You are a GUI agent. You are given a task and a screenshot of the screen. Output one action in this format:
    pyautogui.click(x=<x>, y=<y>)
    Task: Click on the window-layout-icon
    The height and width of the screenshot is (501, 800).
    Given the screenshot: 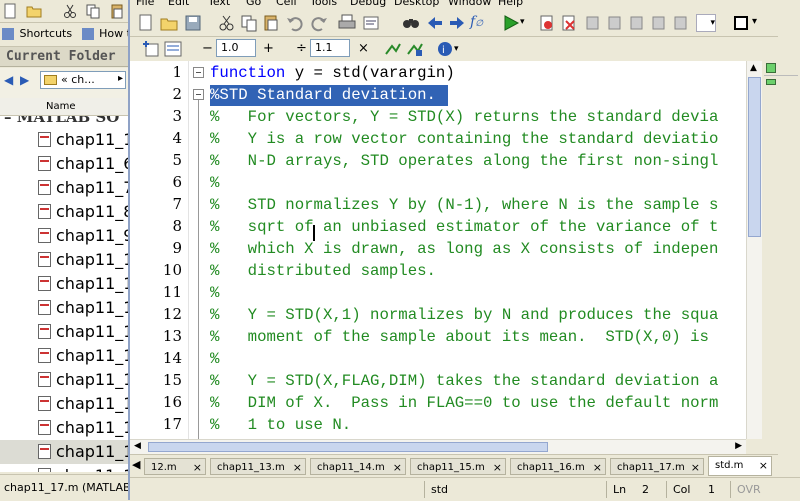 What is the action you would take?
    pyautogui.click(x=741, y=23)
    